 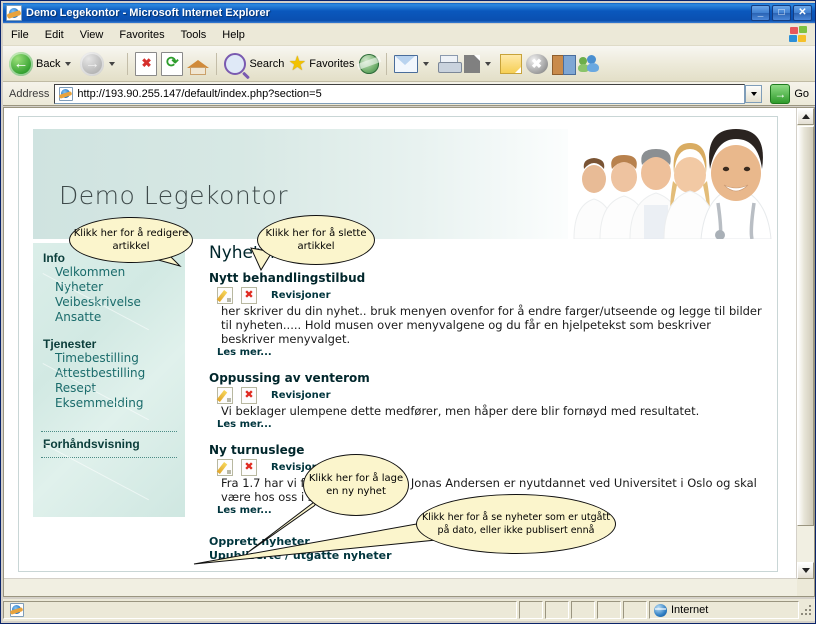 What do you see at coordinates (233, 35) in the screenshot?
I see `menu-help: Help` at bounding box center [233, 35].